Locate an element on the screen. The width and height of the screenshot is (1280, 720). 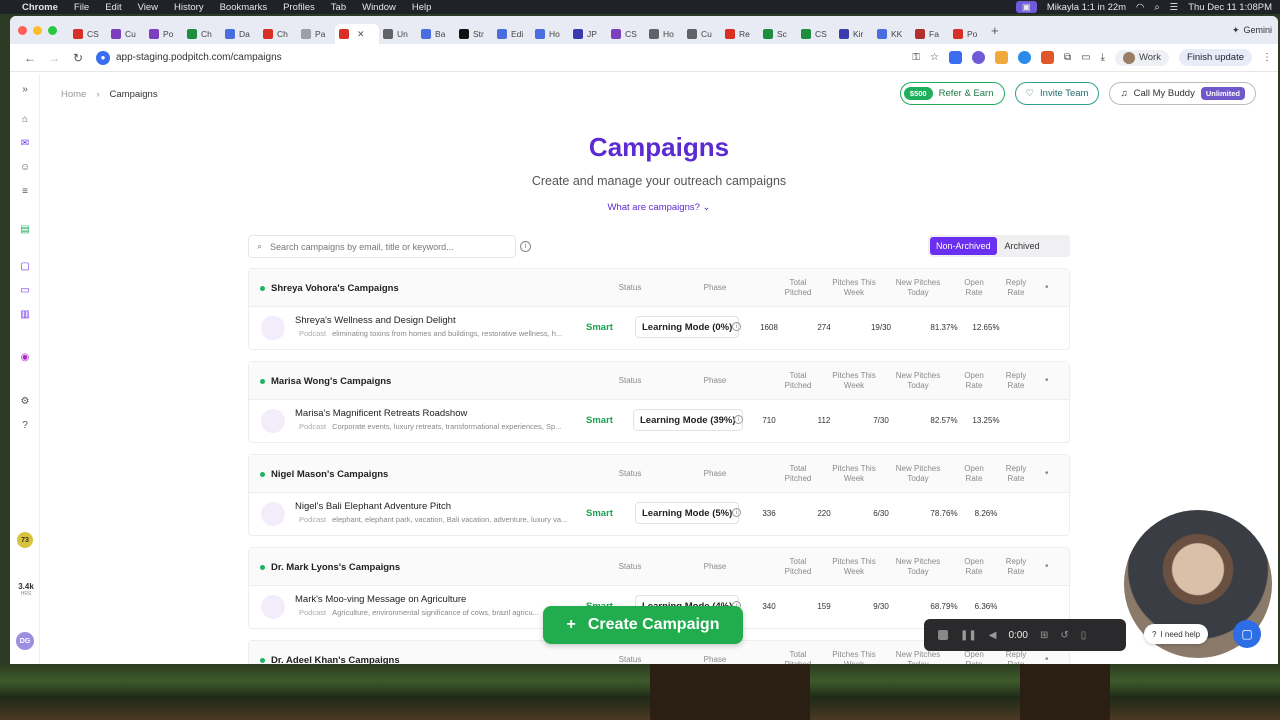
calendar-meeting: Mikayla 1:1 in 22m is located at coordinates (1086, 7).